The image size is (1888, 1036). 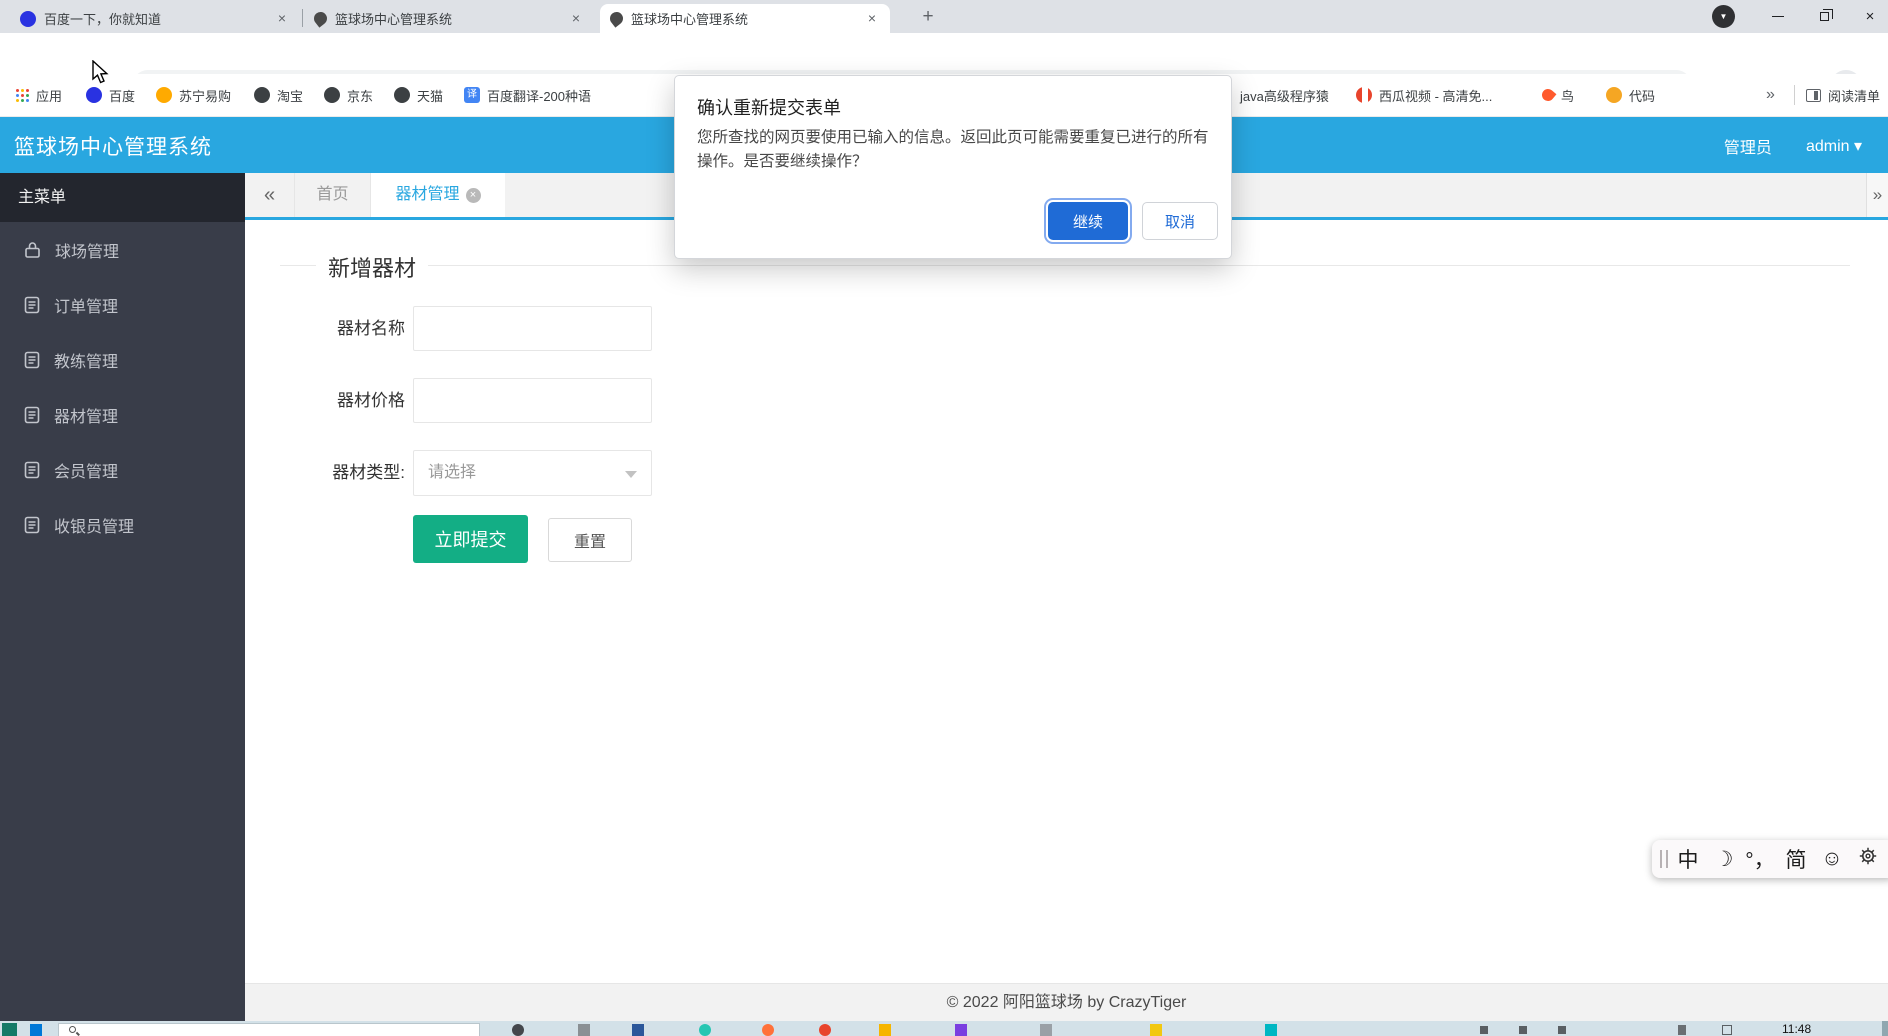 I want to click on browser-tab-system-2-active: 篮球场中心管理系统 ×, so click(x=745, y=18).